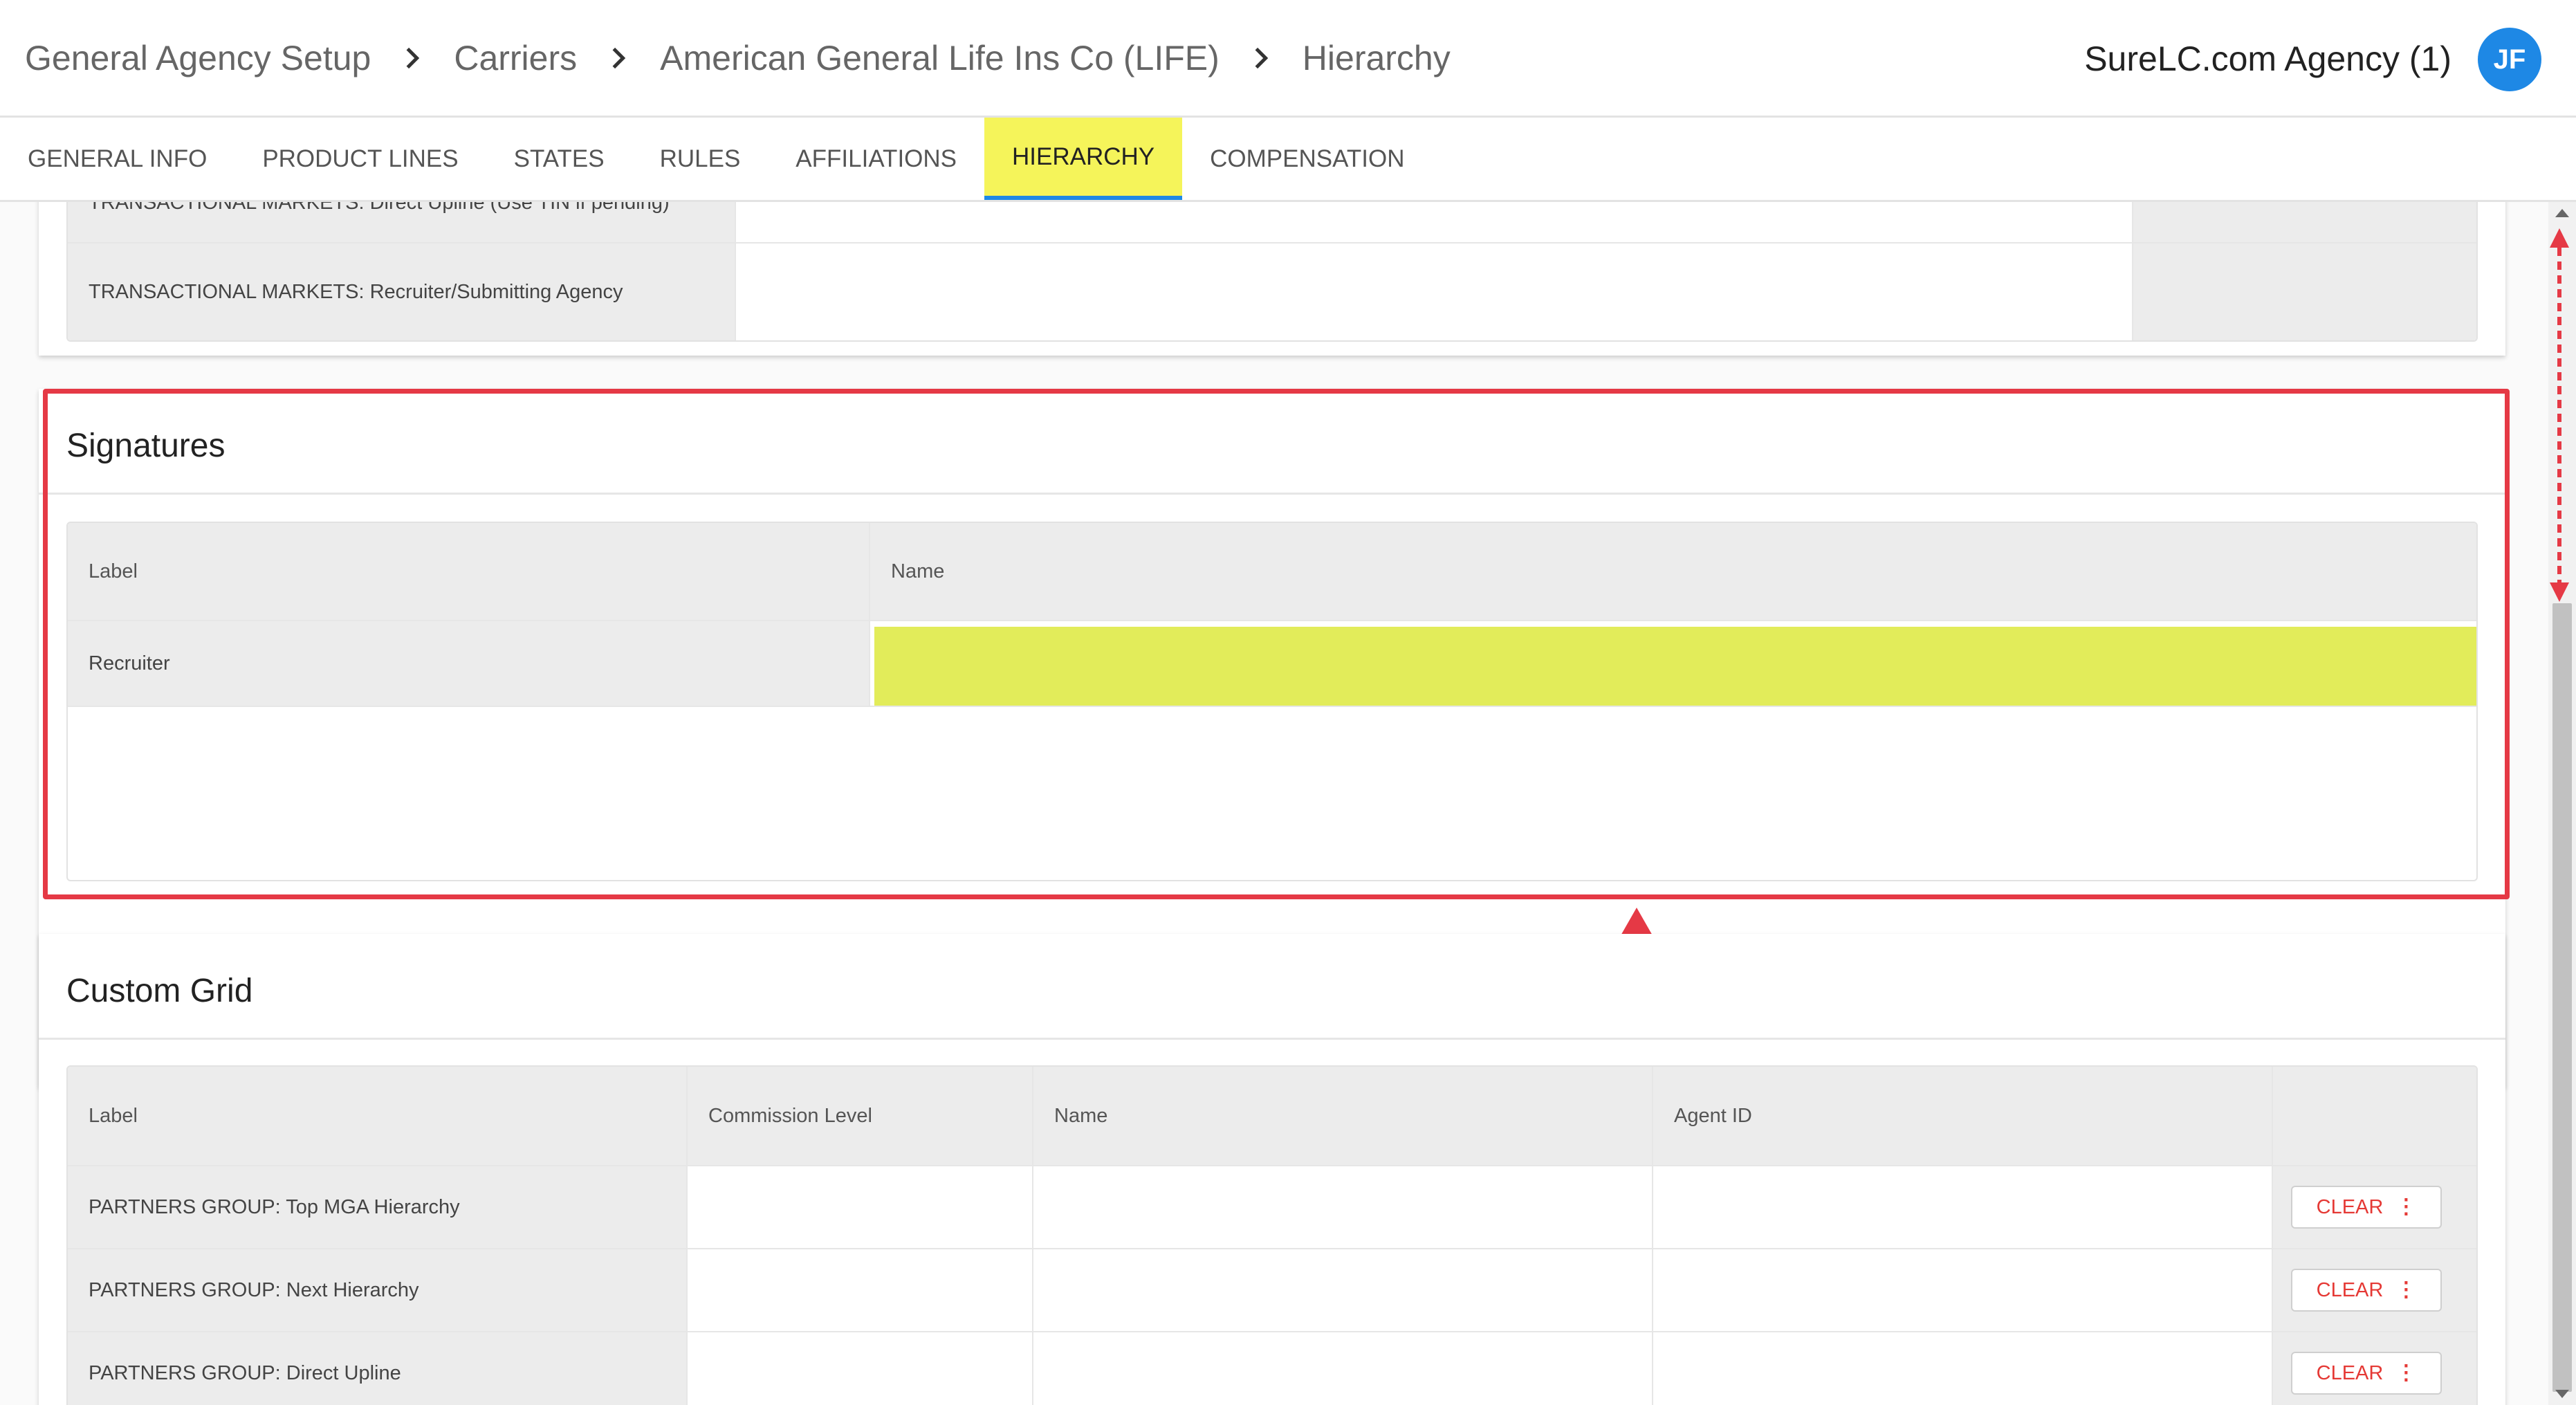 This screenshot has height=1405, width=2576. What do you see at coordinates (940, 58) in the screenshot?
I see `breadcrumb-carrier: American General Life Ins Co (LIFE)` at bounding box center [940, 58].